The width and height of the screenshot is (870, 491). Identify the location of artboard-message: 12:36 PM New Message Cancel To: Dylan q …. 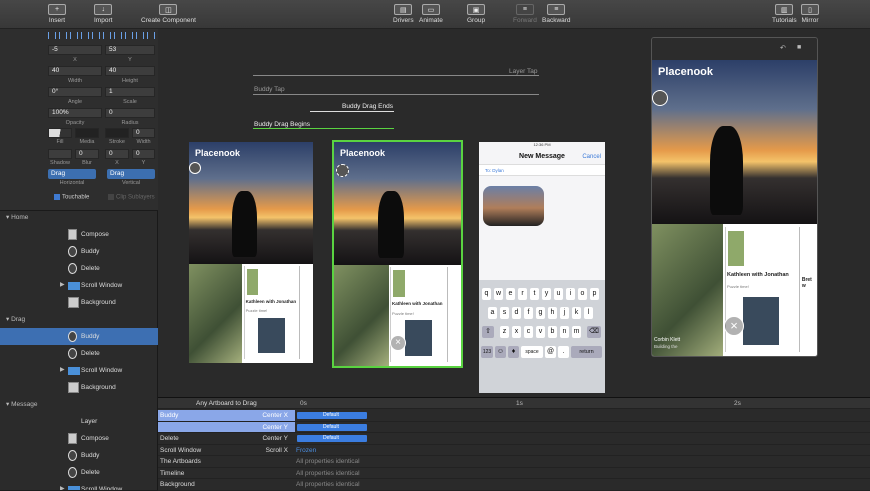
(542, 267).